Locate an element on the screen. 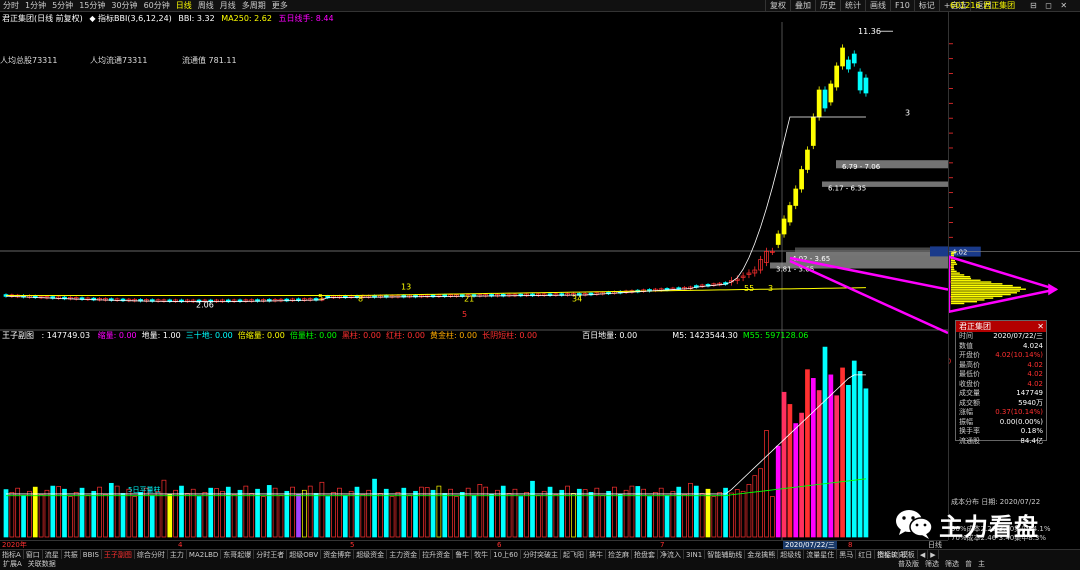 This screenshot has height=570, width=1080. period-tab-9: 多周期 is located at coordinates (254, 6).